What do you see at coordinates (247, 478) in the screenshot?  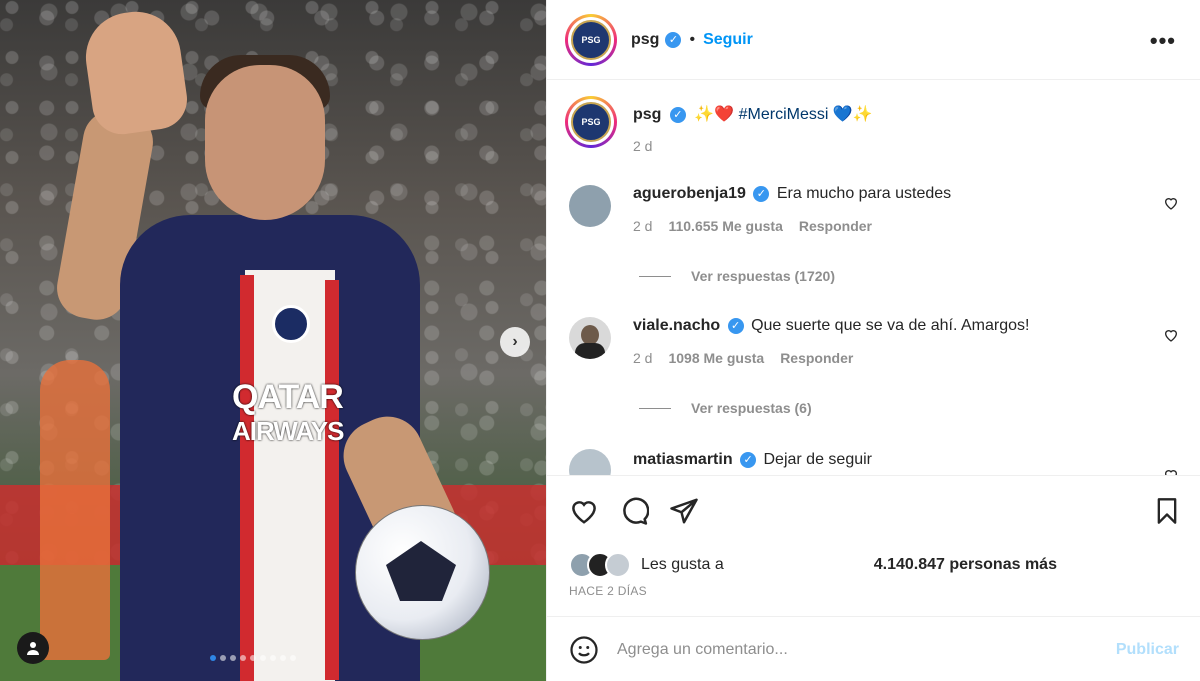 I see `shirt-red-stripe-left` at bounding box center [247, 478].